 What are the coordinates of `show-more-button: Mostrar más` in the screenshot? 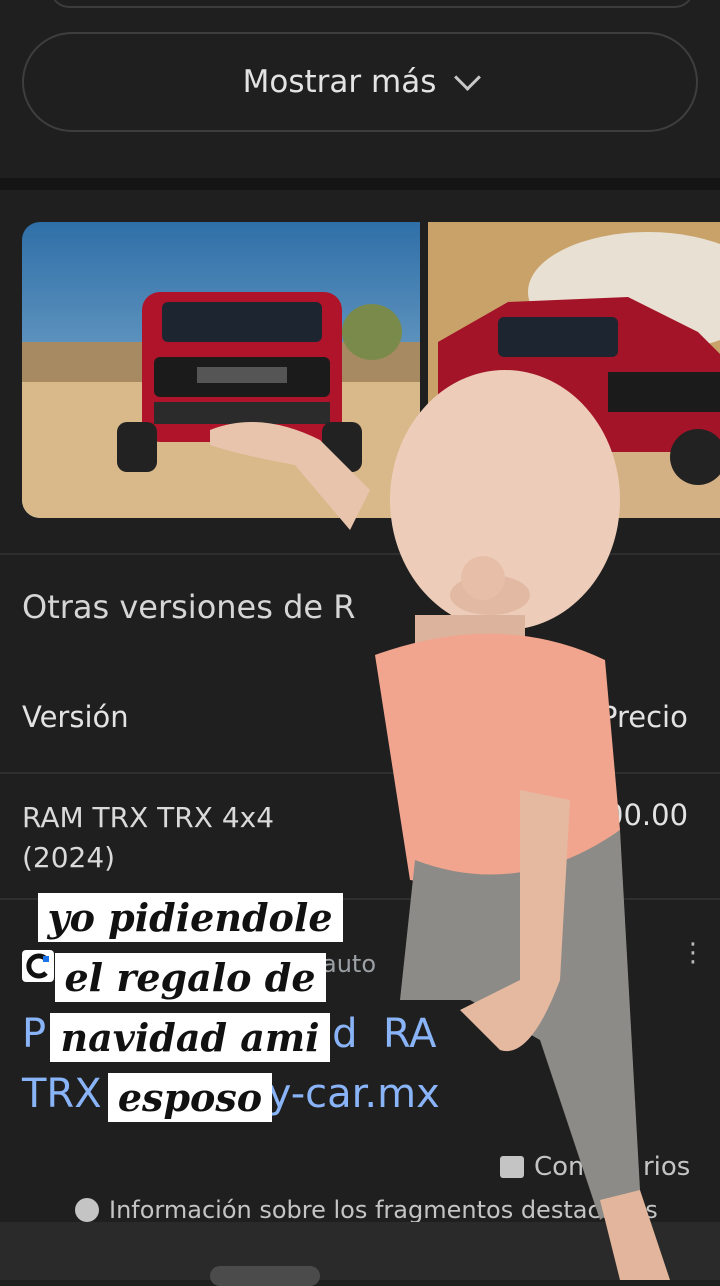 It's located at (360, 82).